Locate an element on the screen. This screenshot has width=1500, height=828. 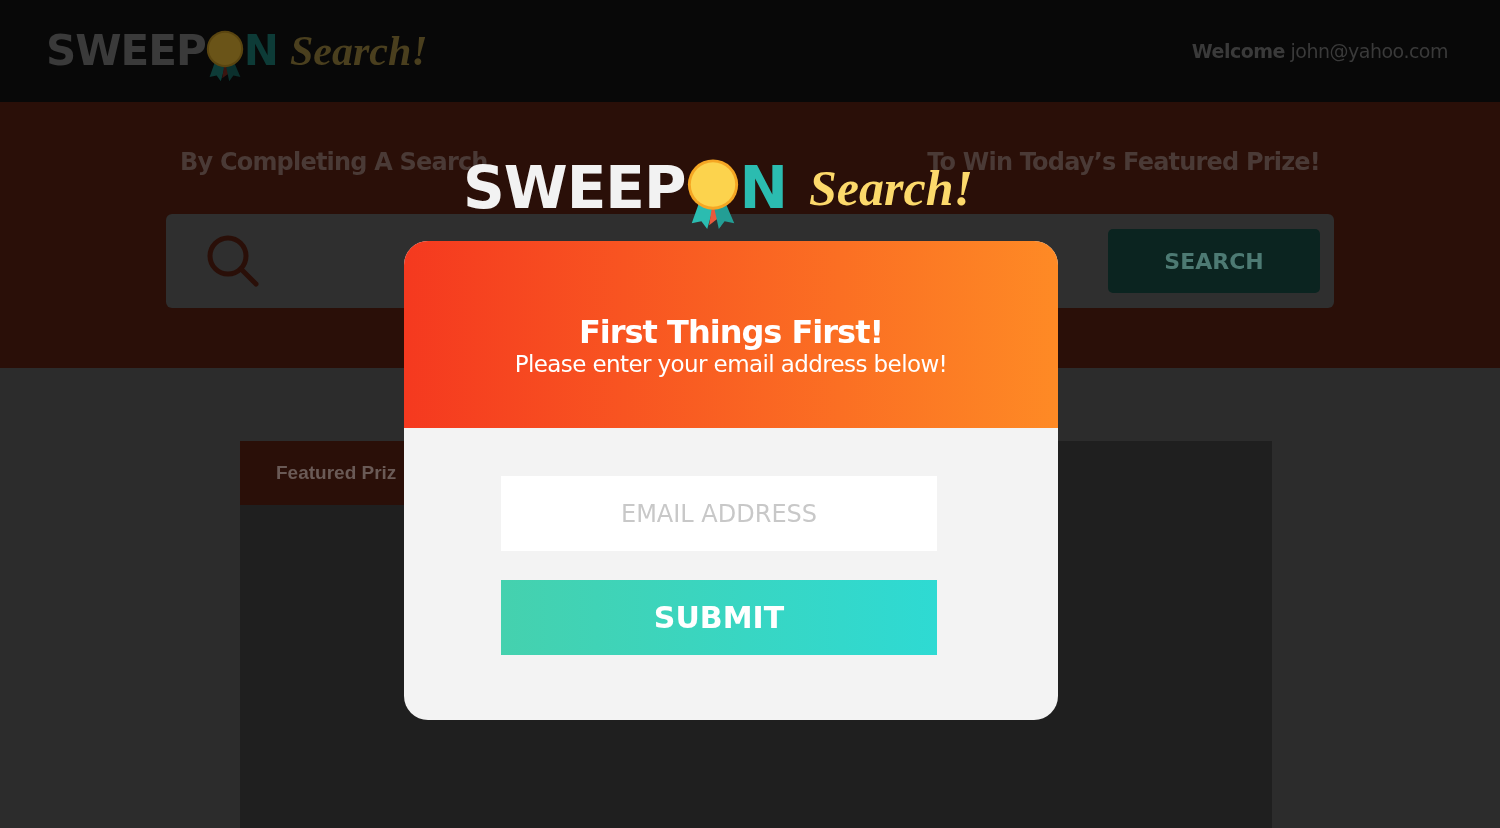
logo-script: Search! is located at coordinates (358, 51).